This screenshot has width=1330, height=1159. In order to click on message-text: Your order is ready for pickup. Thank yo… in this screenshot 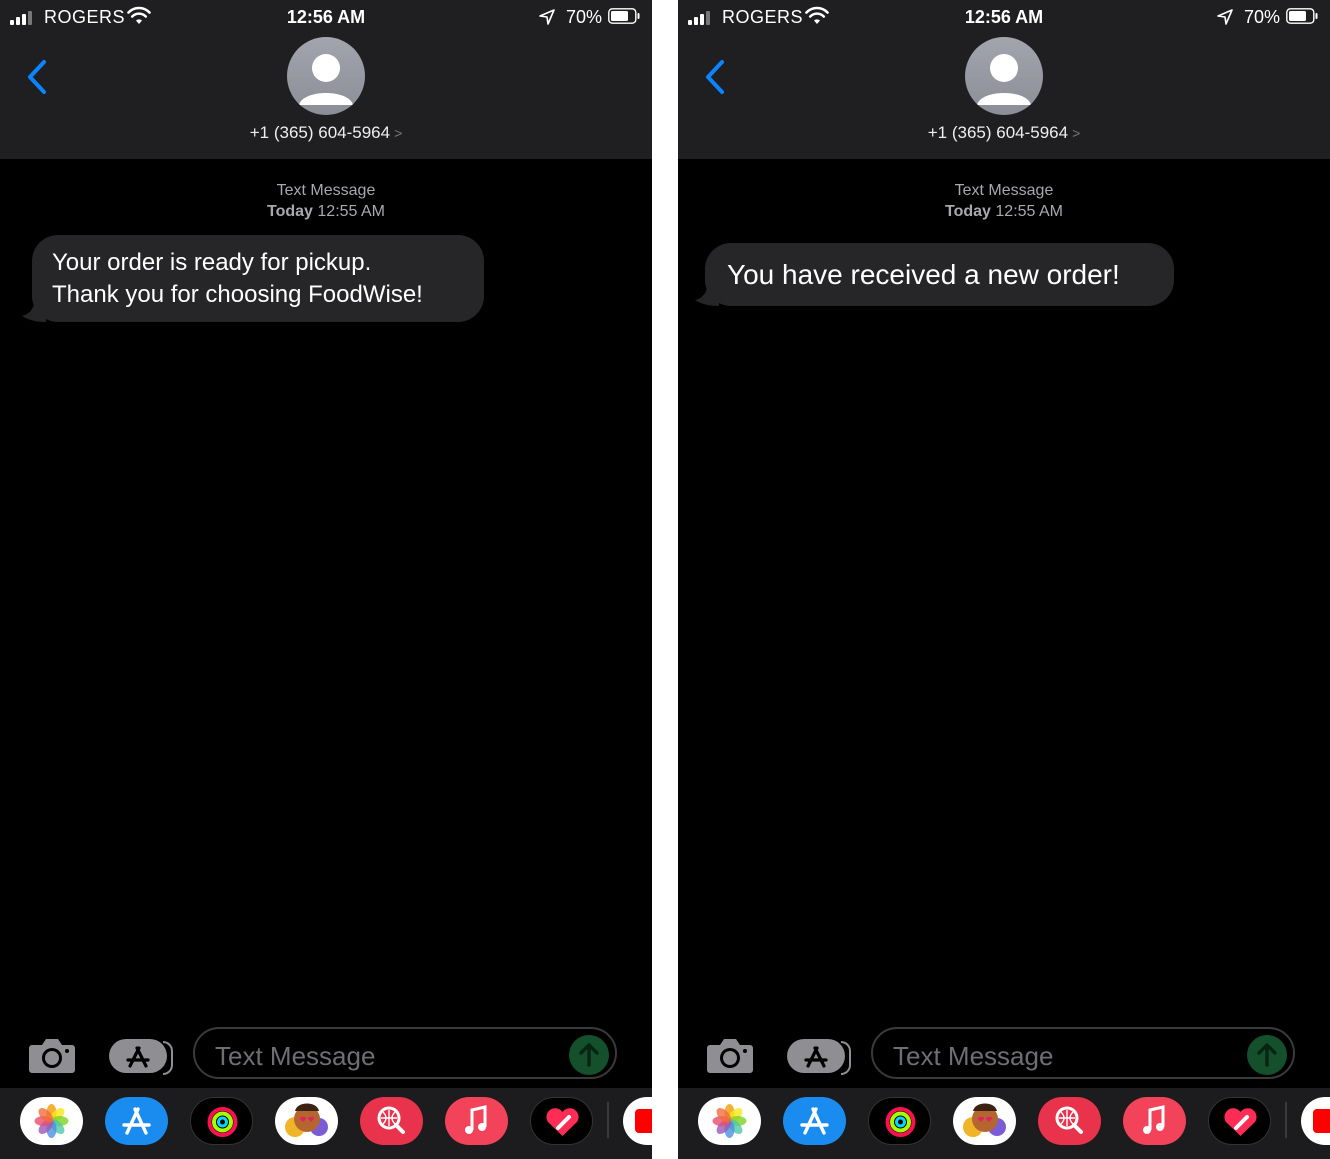, I will do `click(237, 279)`.